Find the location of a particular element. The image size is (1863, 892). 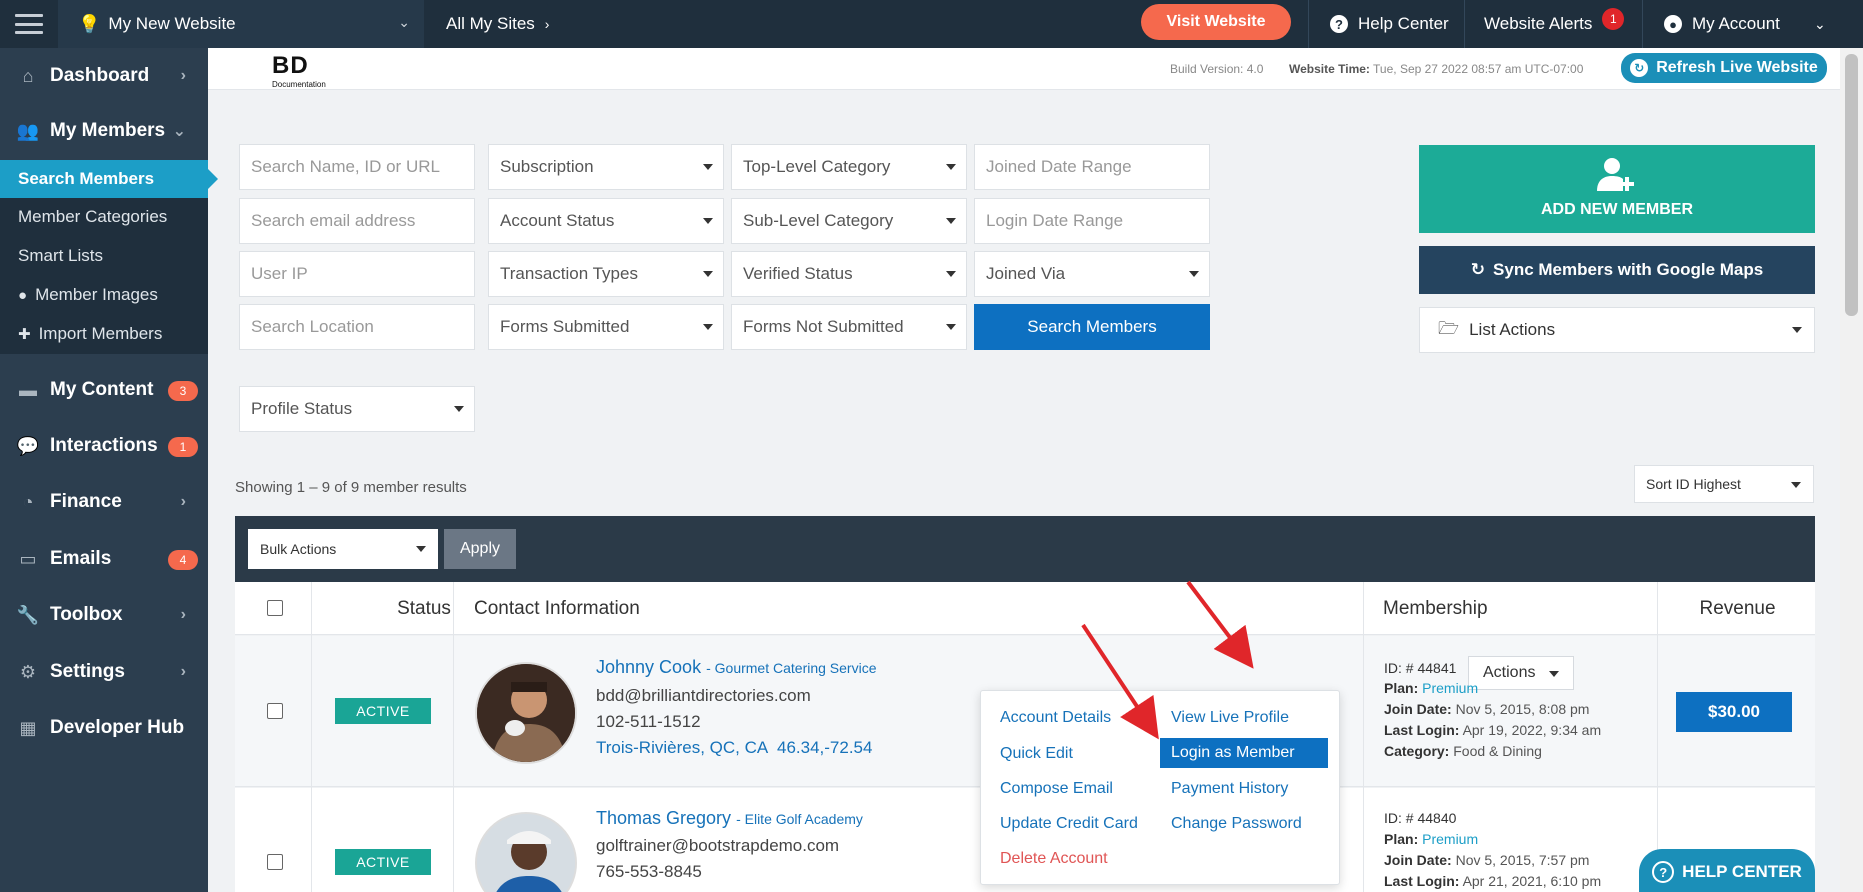

verified-status-select: Verified Status is located at coordinates (849, 274).